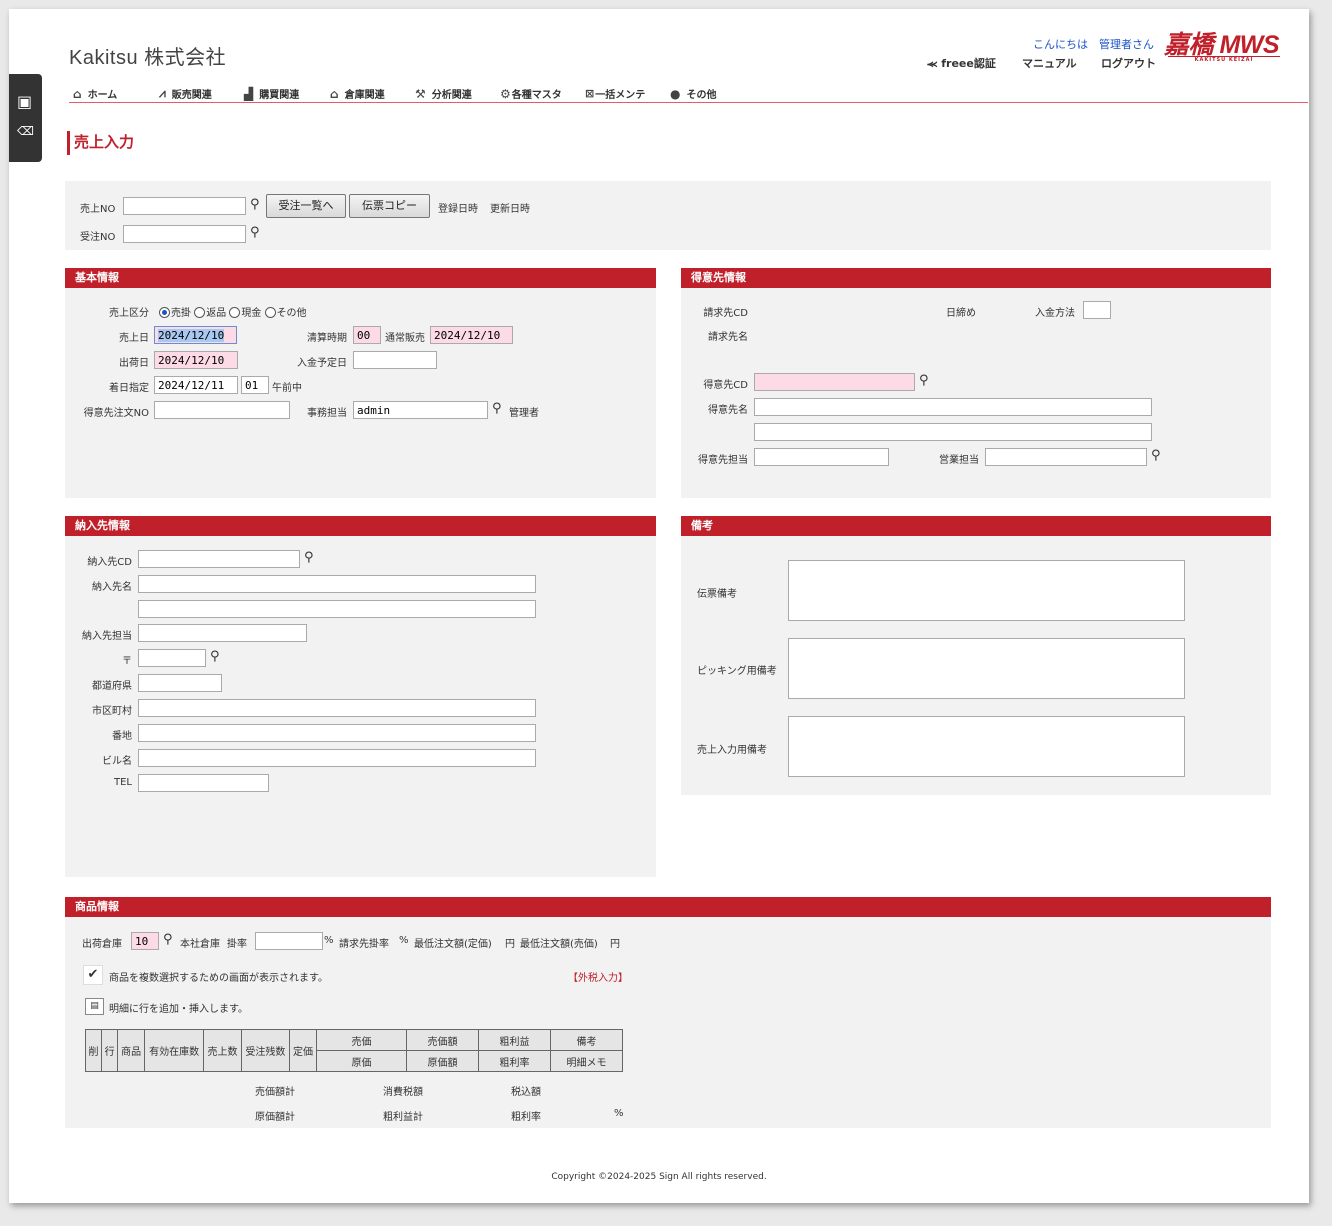  What do you see at coordinates (668, 907) in the screenshot?
I see `product-info-header: 商品情報` at bounding box center [668, 907].